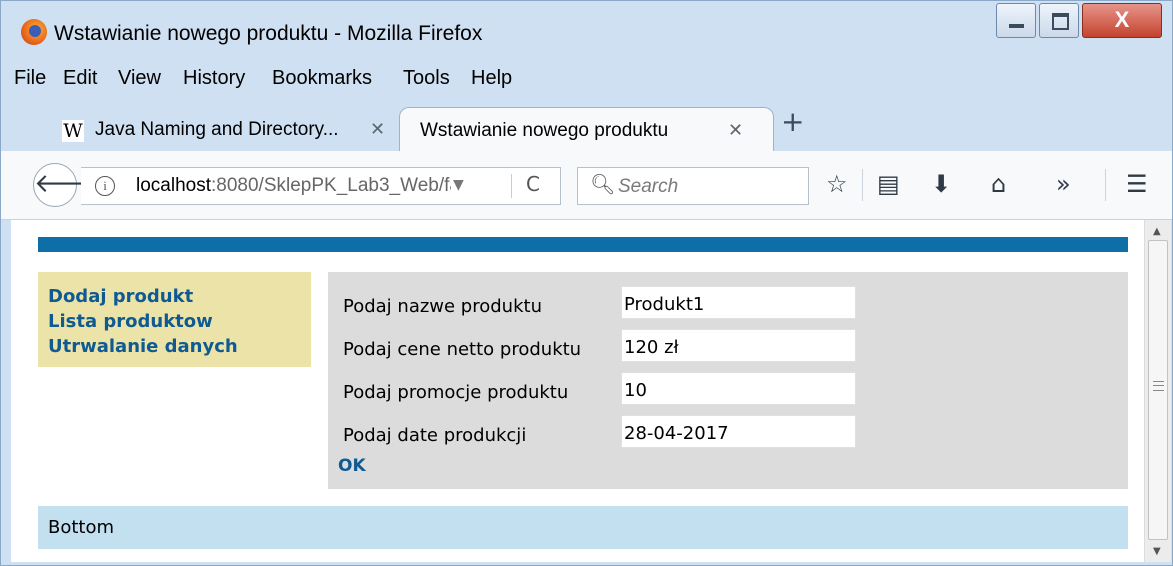 The image size is (1173, 566). I want to click on hamburger-menu-icon: ☰, so click(1137, 184).